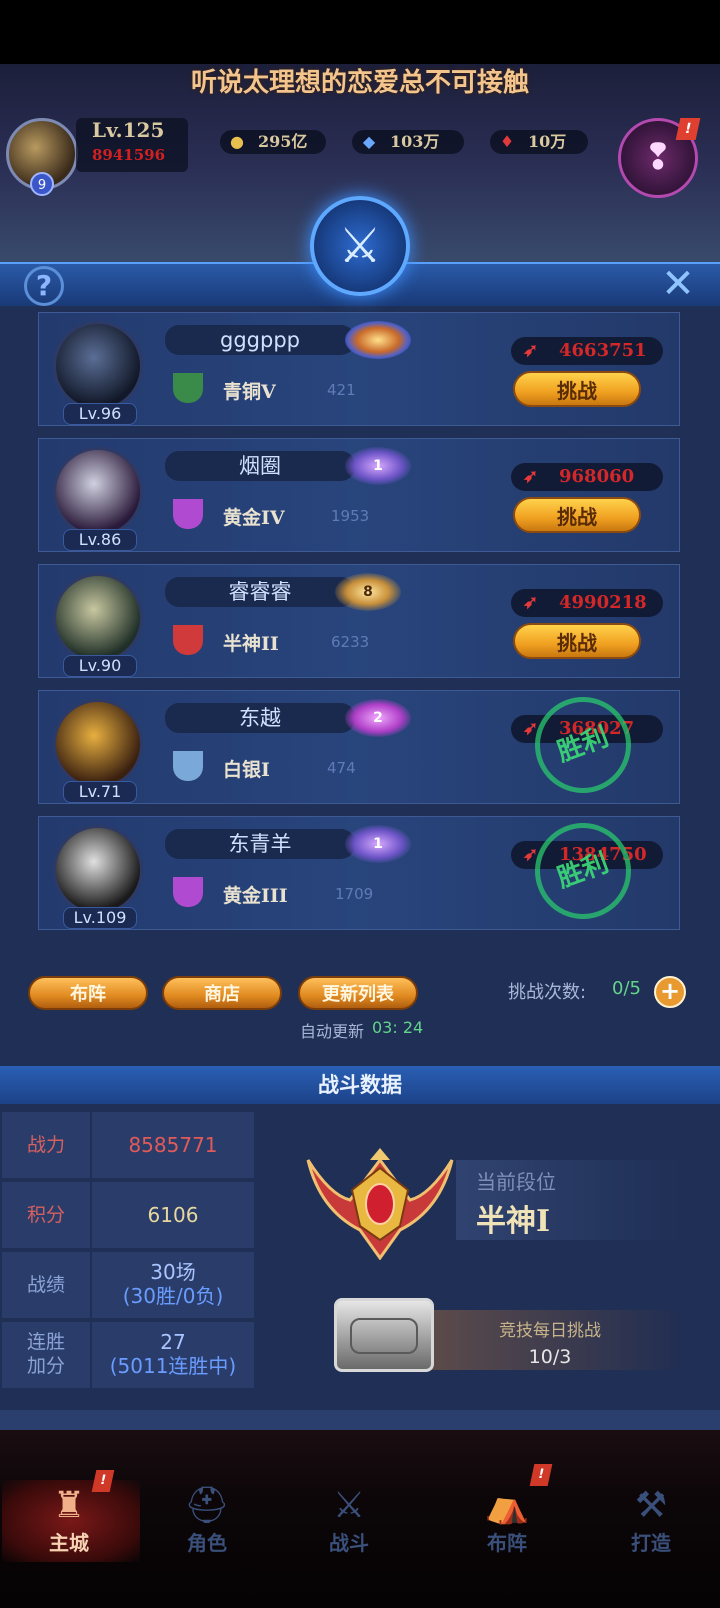 The height and width of the screenshot is (1608, 720). Describe the element at coordinates (415, 141) in the screenshot. I see `resource-value: 103万` at that location.